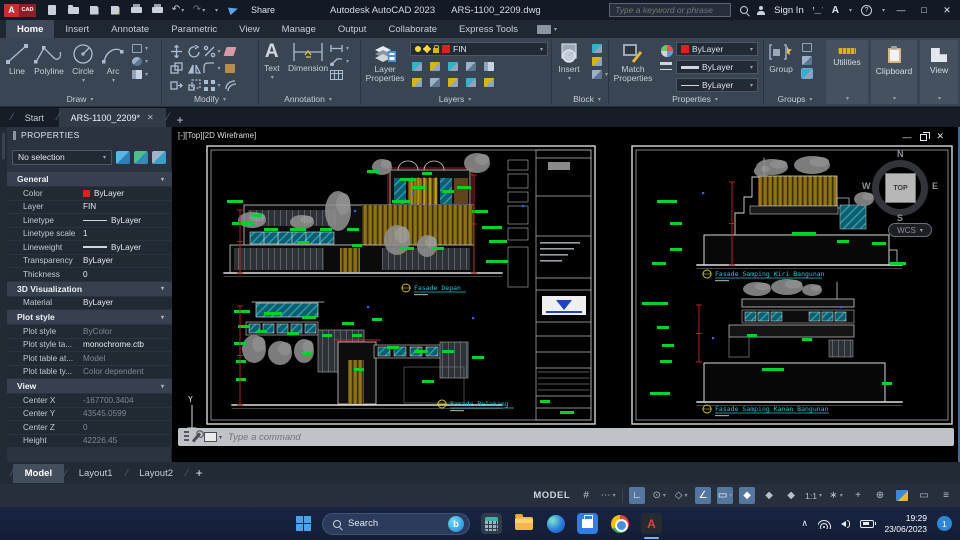  Describe the element at coordinates (89, 247) in the screenshot. I see `property-row-lineweight: Lineweight ByLayer` at that location.